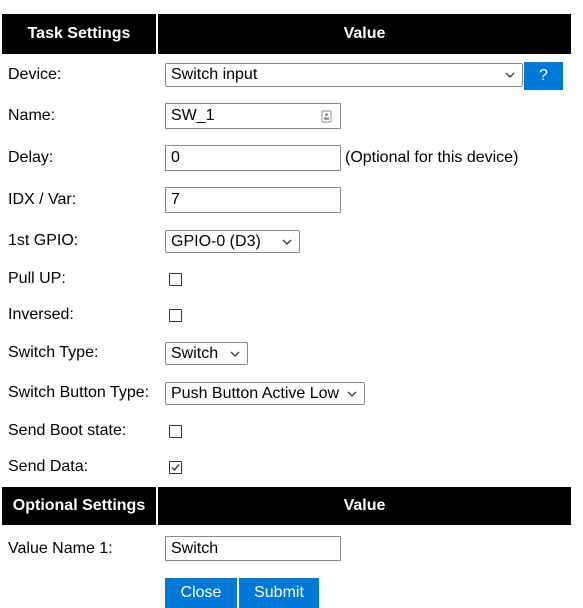 Image resolution: width=583 pixels, height=608 pixels. I want to click on pull-up-label: Pull UP:, so click(37, 278).